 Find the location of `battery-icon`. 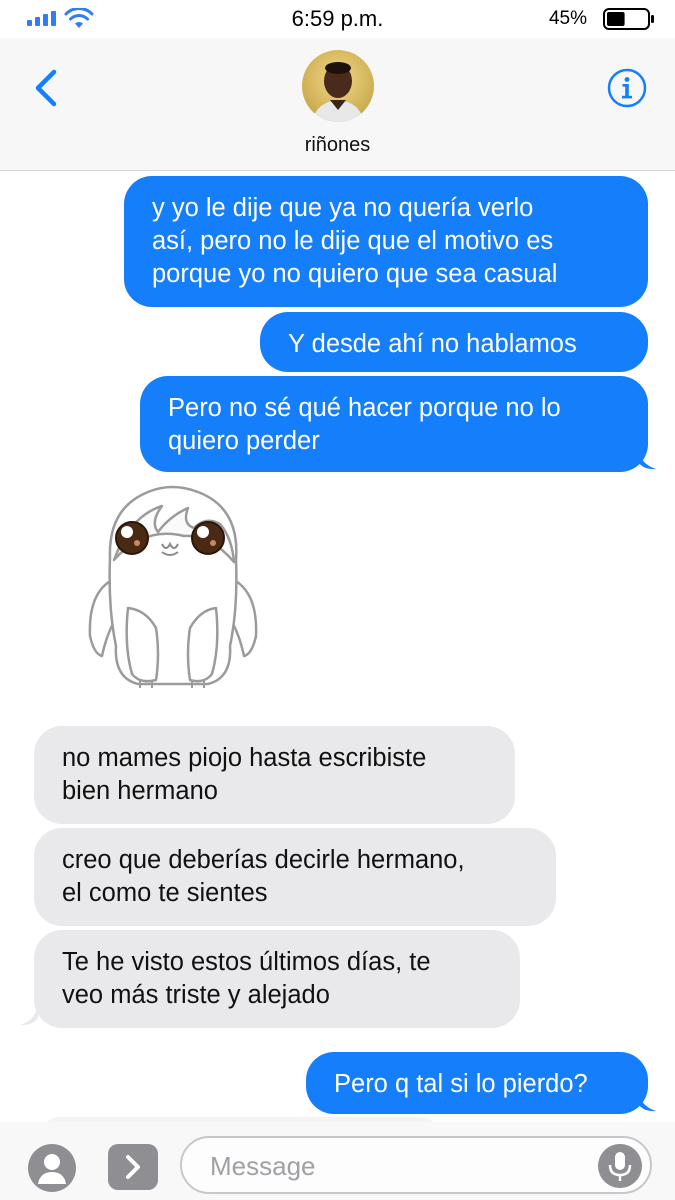

battery-icon is located at coordinates (628, 19).